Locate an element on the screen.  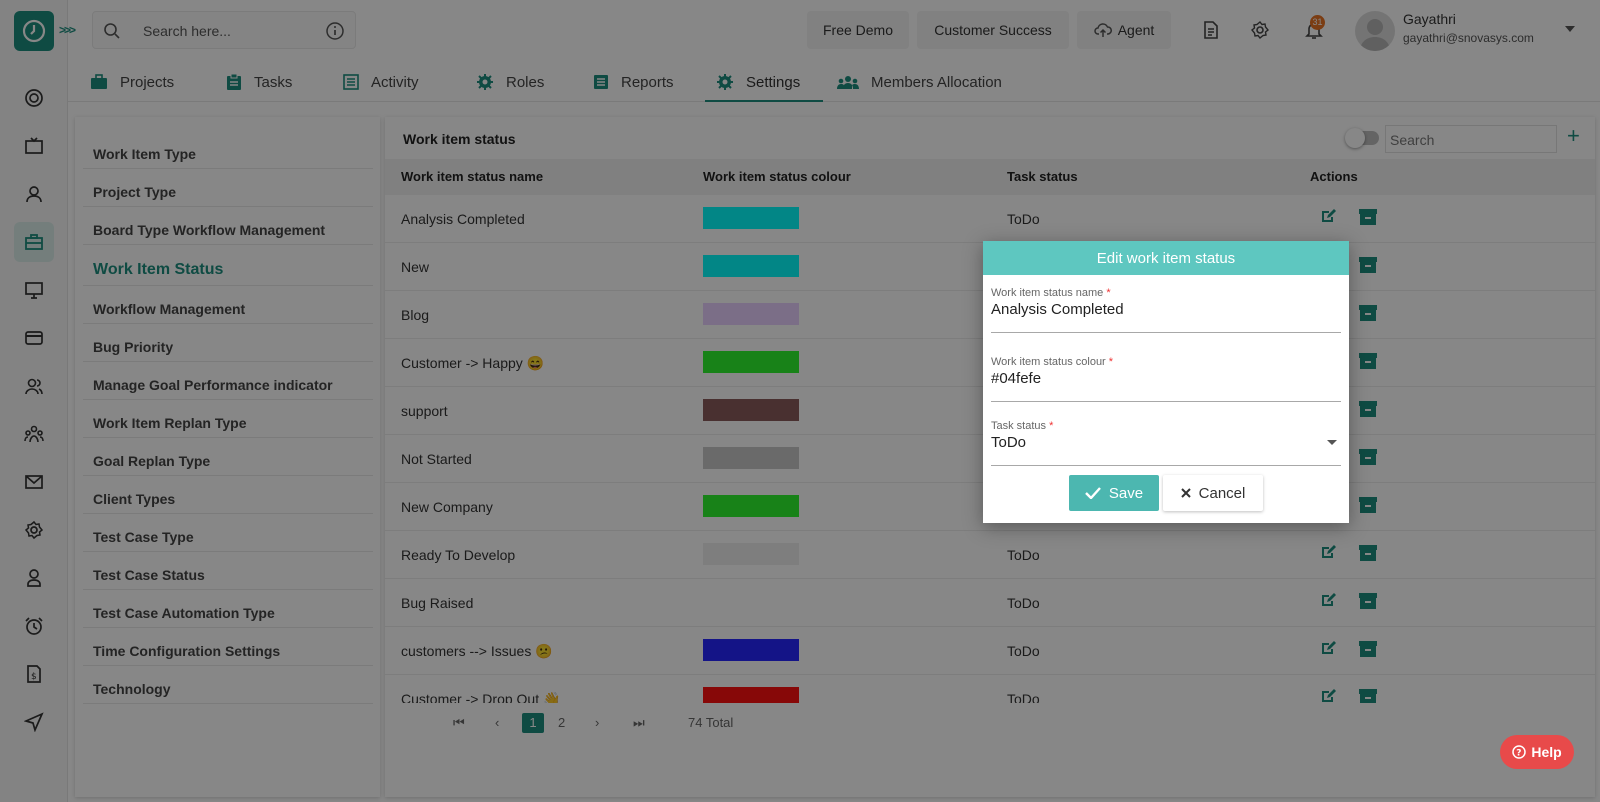
save-label: Save is located at coordinates (1126, 493).